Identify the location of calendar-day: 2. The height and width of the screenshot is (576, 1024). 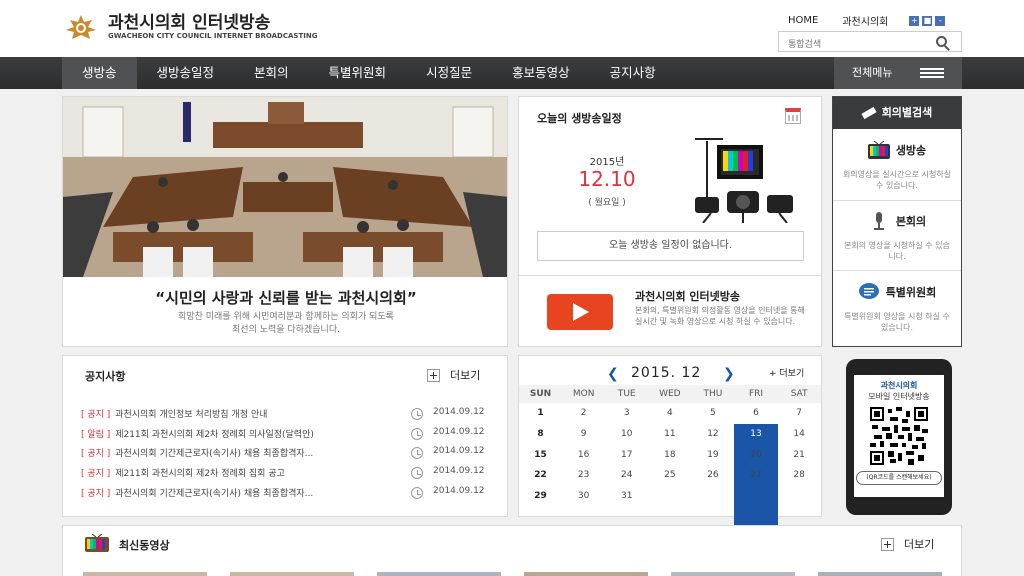
(583, 413).